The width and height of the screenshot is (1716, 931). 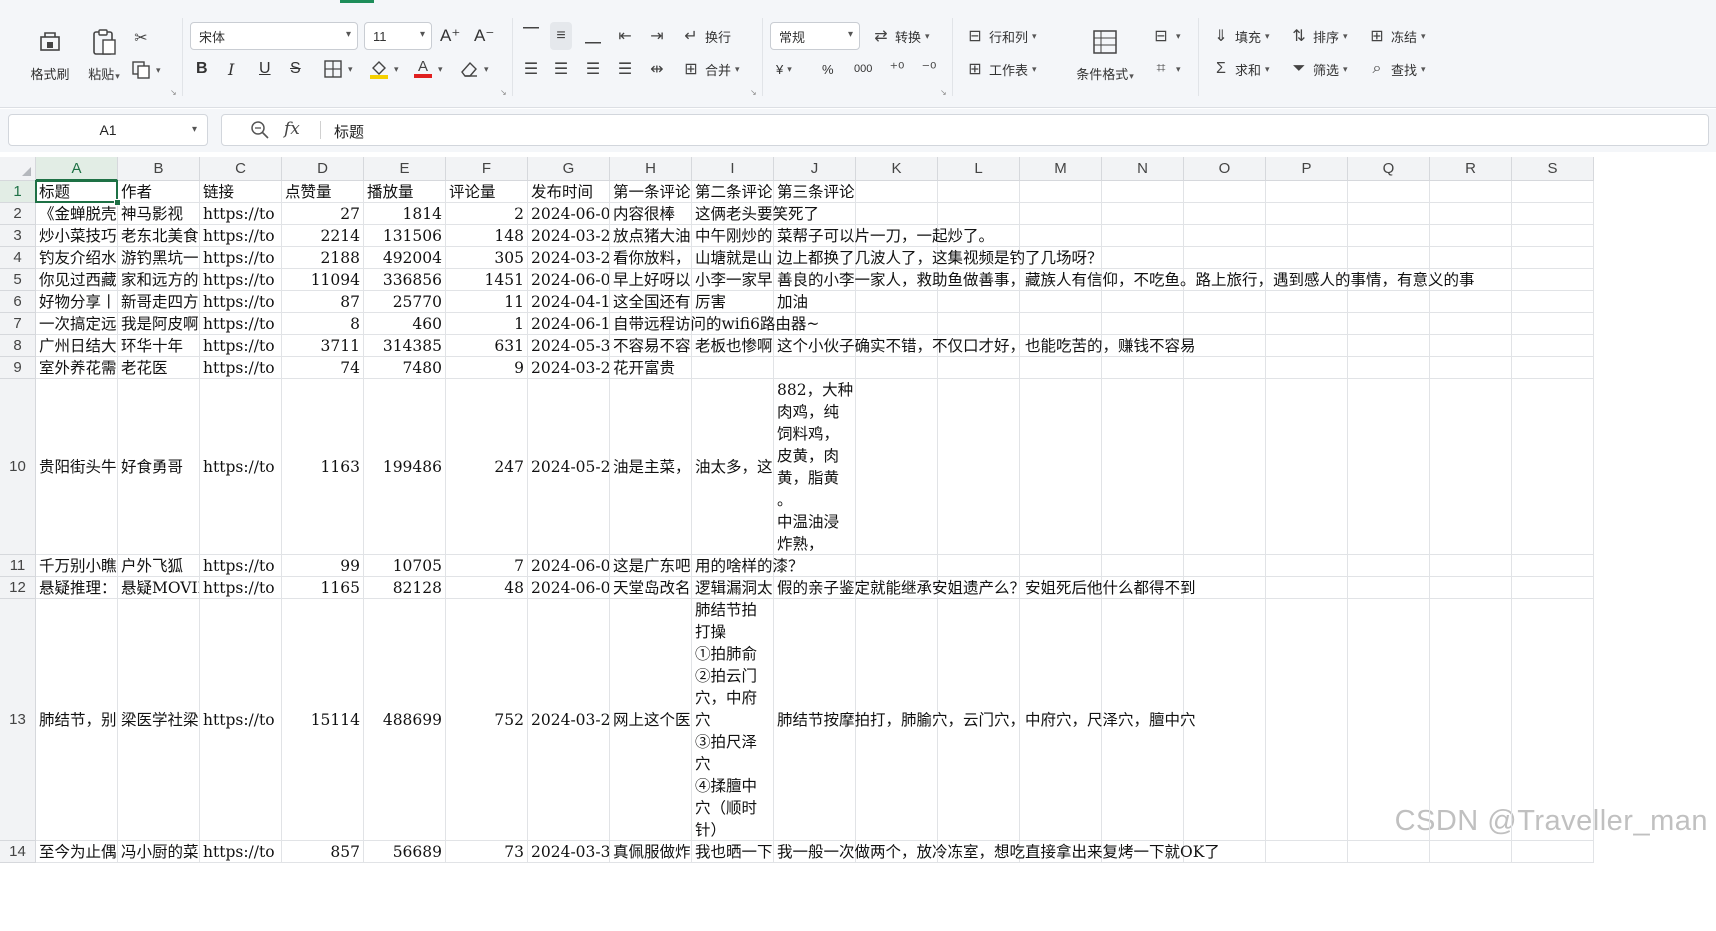 I want to click on cell-b14: 冯小厨的菜, so click(x=159, y=852).